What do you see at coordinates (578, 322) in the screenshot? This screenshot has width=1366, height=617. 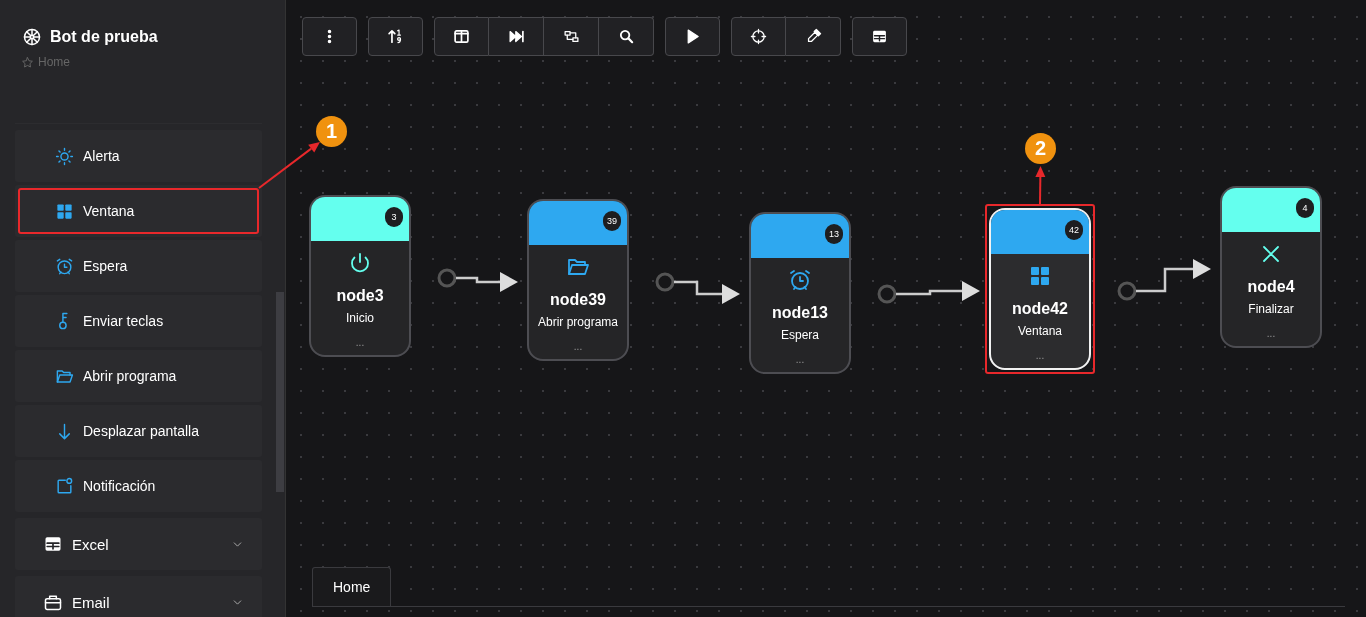 I see `node-subtitle: Abrir programa` at bounding box center [578, 322].